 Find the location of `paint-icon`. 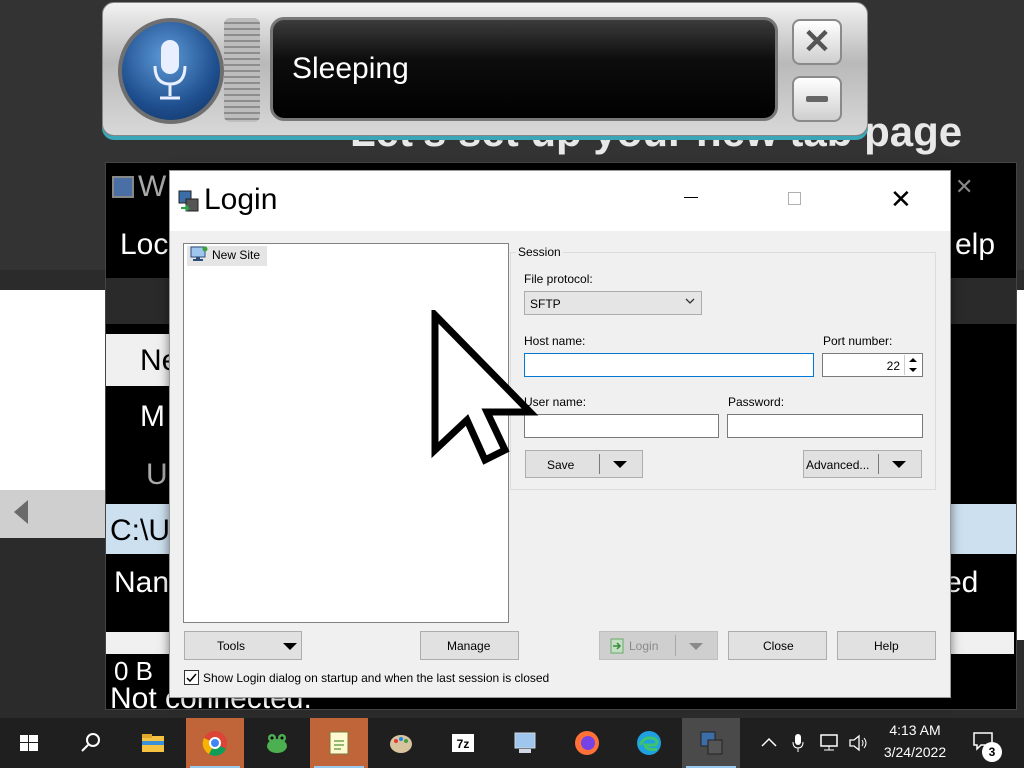

paint-icon is located at coordinates (401, 744).